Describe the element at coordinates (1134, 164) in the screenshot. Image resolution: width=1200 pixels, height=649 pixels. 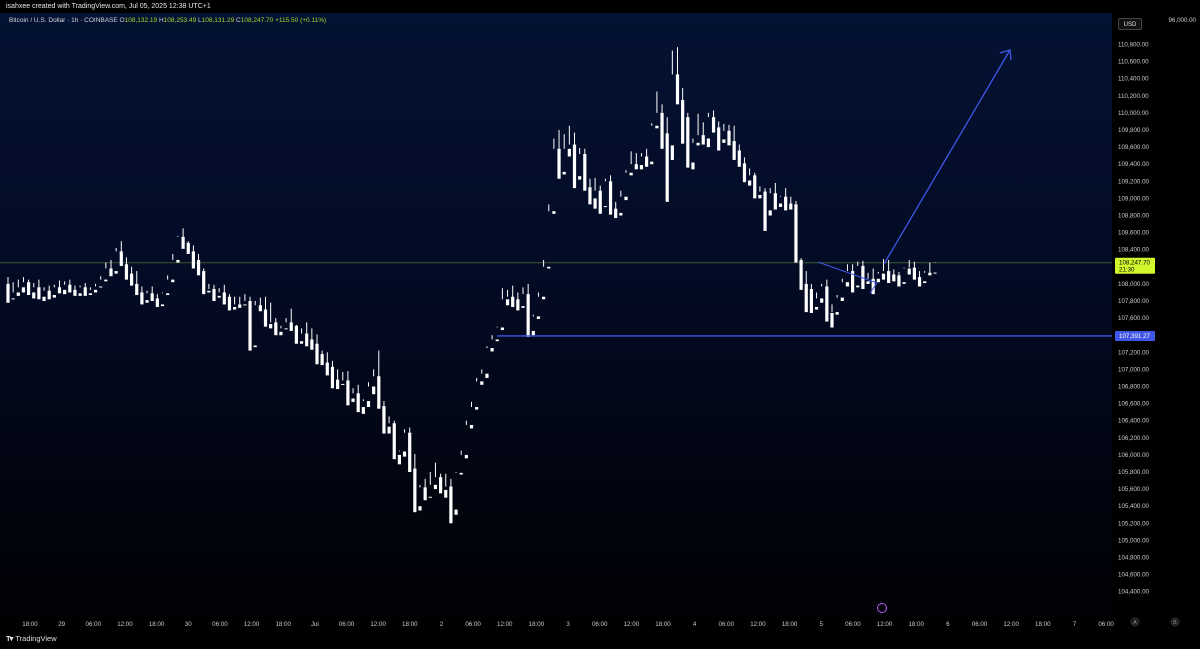
I see `price-tick-label: 109,400.00` at that location.